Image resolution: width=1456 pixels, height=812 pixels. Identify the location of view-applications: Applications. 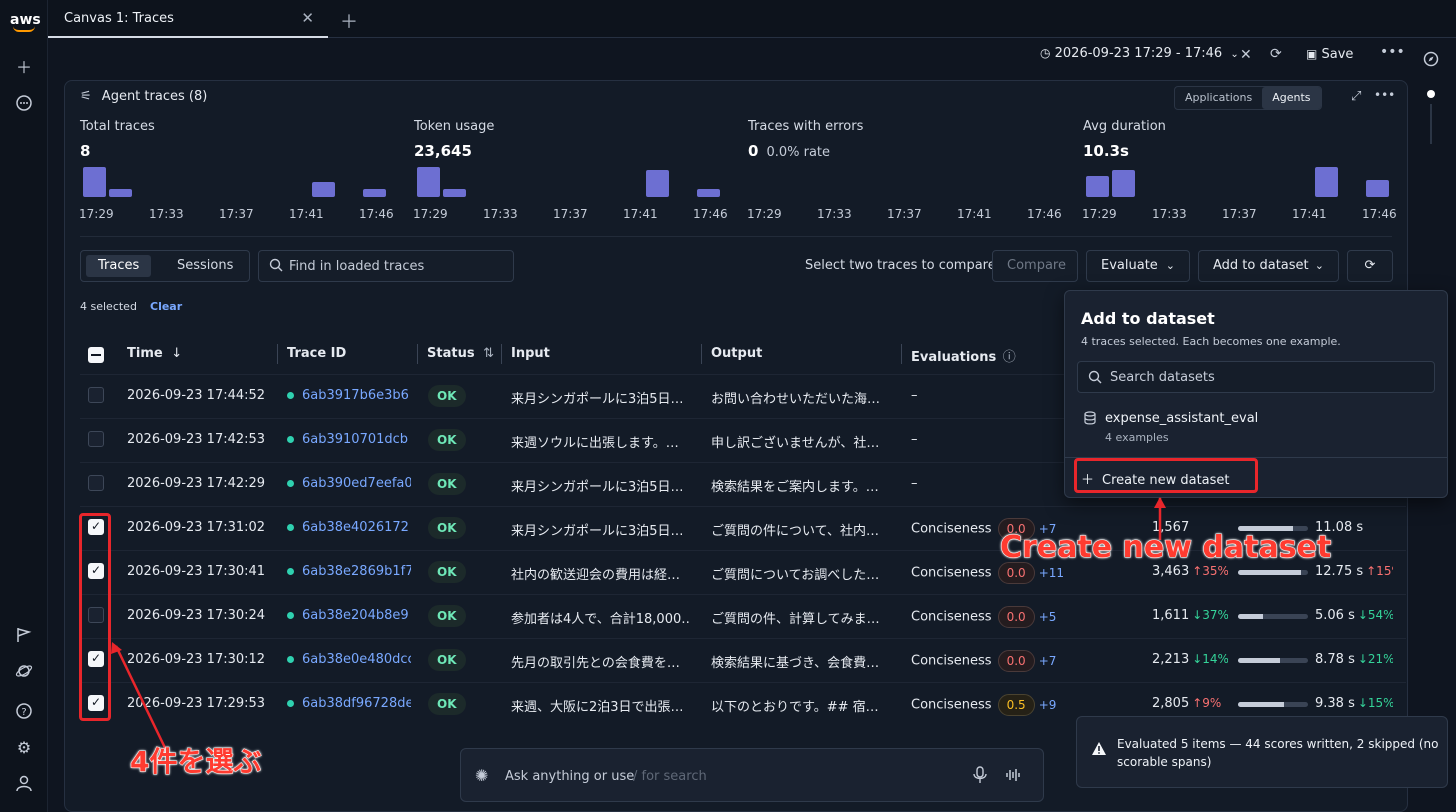
(1218, 98).